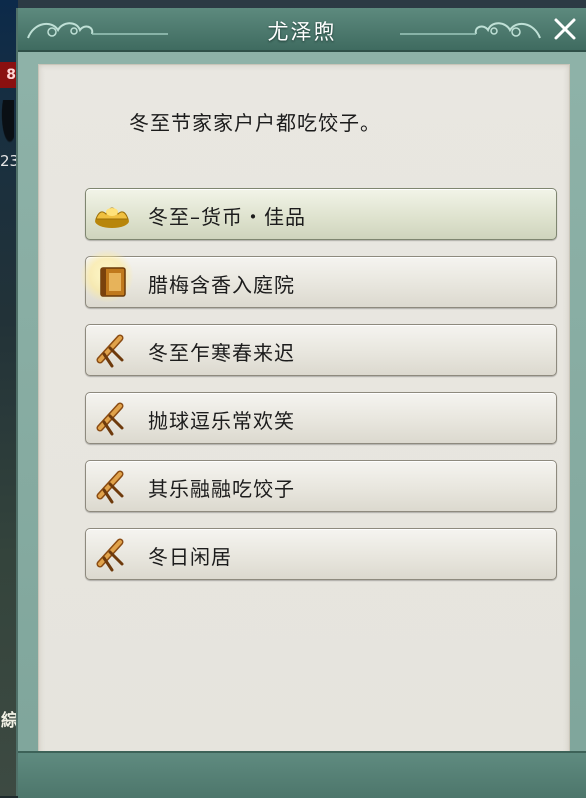 Image resolution: width=586 pixels, height=798 pixels. What do you see at coordinates (255, 123) in the screenshot?
I see `npc-prompt-text: 冬至节家家户户都吃饺子。` at bounding box center [255, 123].